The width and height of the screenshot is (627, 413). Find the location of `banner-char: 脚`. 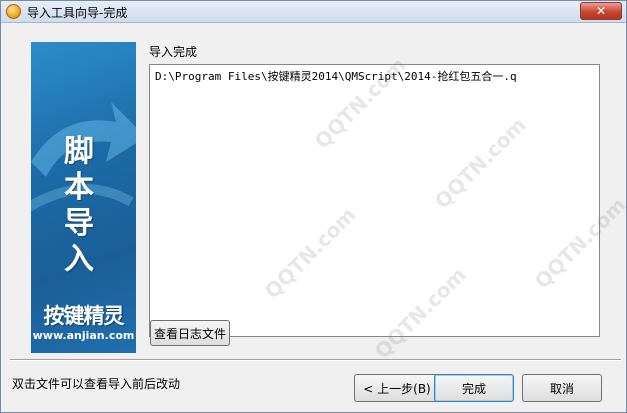

banner-char: 脚 is located at coordinates (79, 151).